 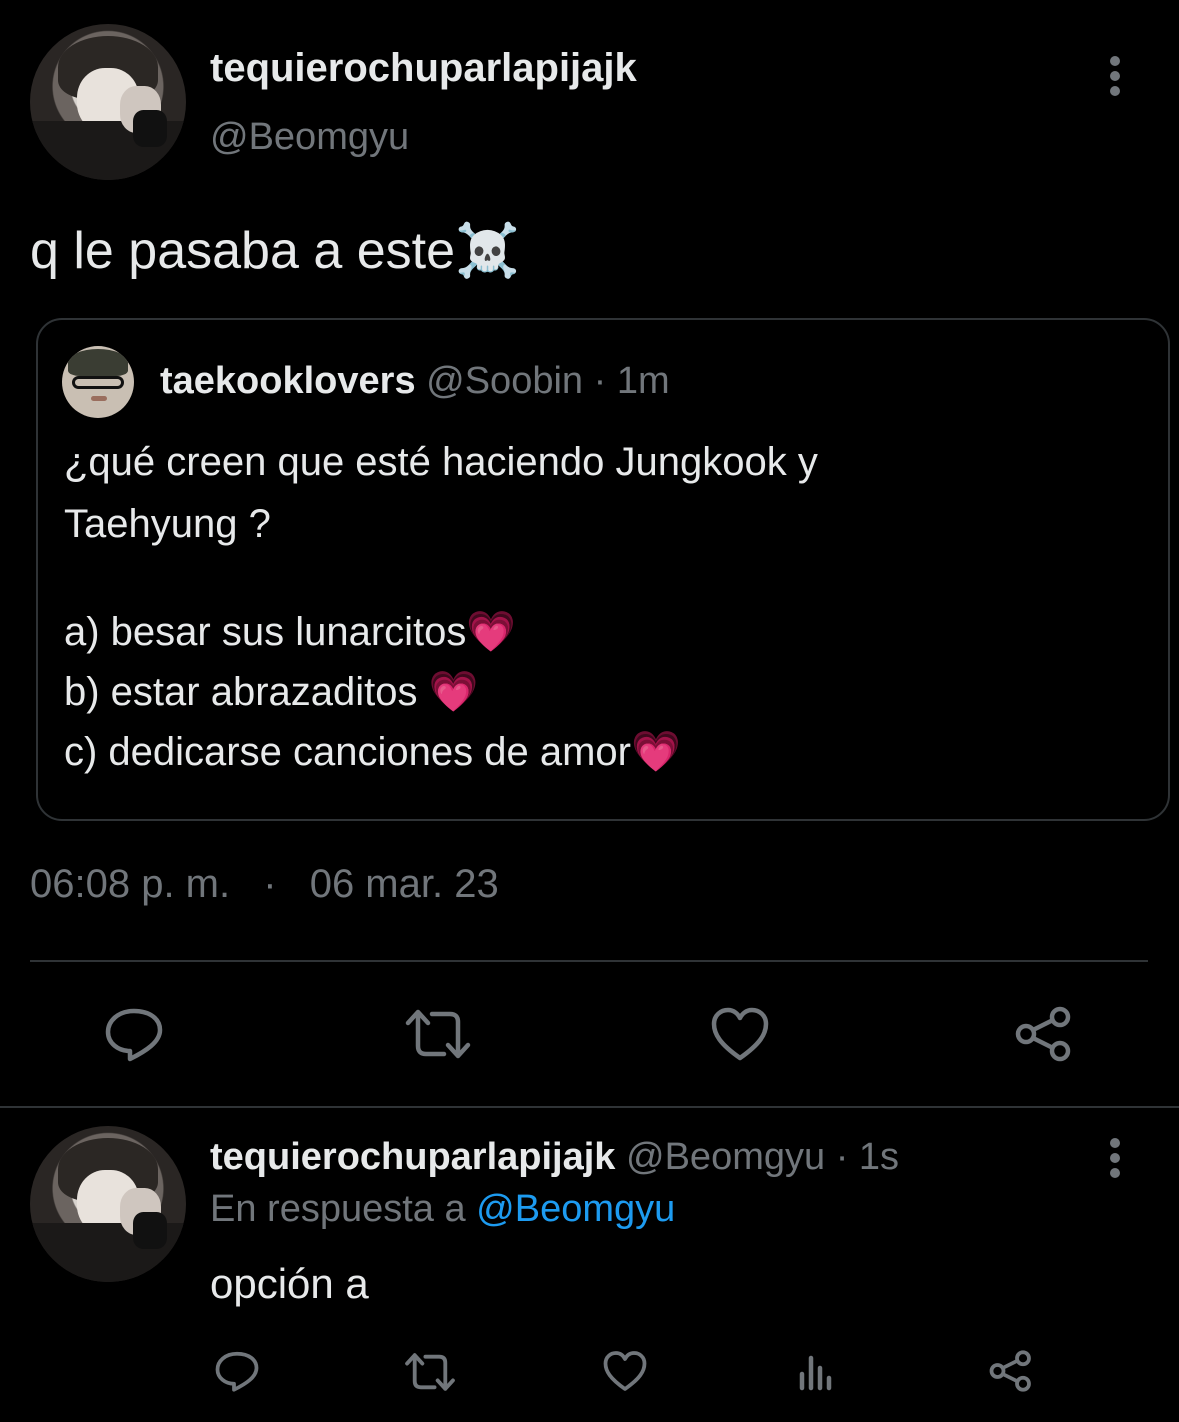 I want to click on quoted-option-a: a) besar sus lunarcitos💗, so click(x=290, y=632).